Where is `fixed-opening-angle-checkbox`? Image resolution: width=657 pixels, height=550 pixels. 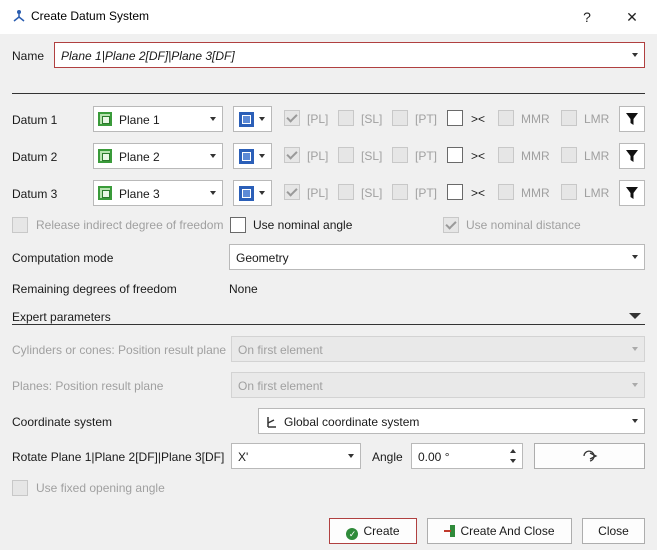 fixed-opening-angle-checkbox is located at coordinates (20, 488).